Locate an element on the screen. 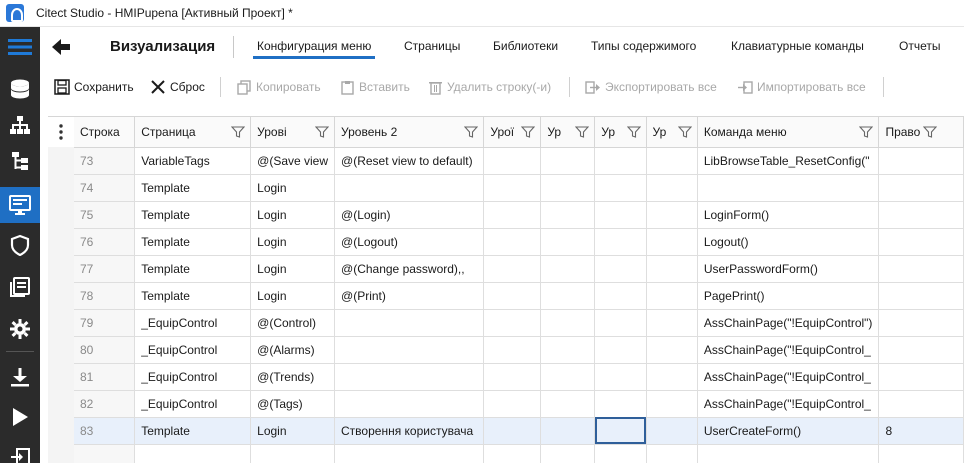 Image resolution: width=964 pixels, height=463 pixels. cell-level2: @(Change password),, is located at coordinates (409, 269).